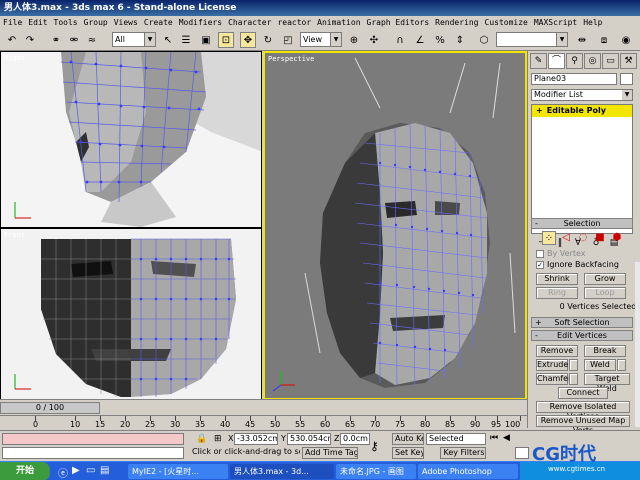 This screenshot has width=640, height=480. I want to click on media-quicklaunch-icon: ▶, so click(76, 470).